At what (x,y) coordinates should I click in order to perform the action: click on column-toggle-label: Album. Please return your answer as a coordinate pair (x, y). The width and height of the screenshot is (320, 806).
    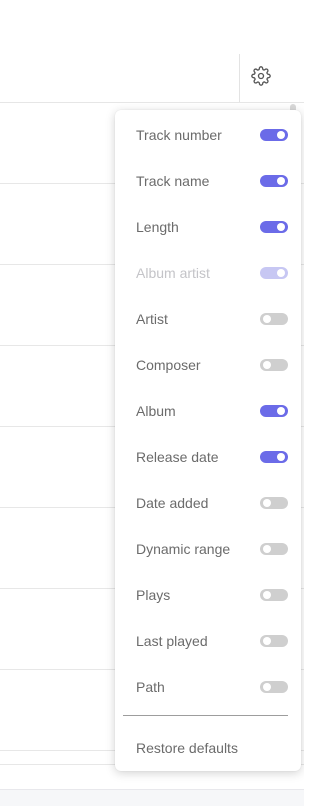
    Looking at the image, I should click on (156, 411).